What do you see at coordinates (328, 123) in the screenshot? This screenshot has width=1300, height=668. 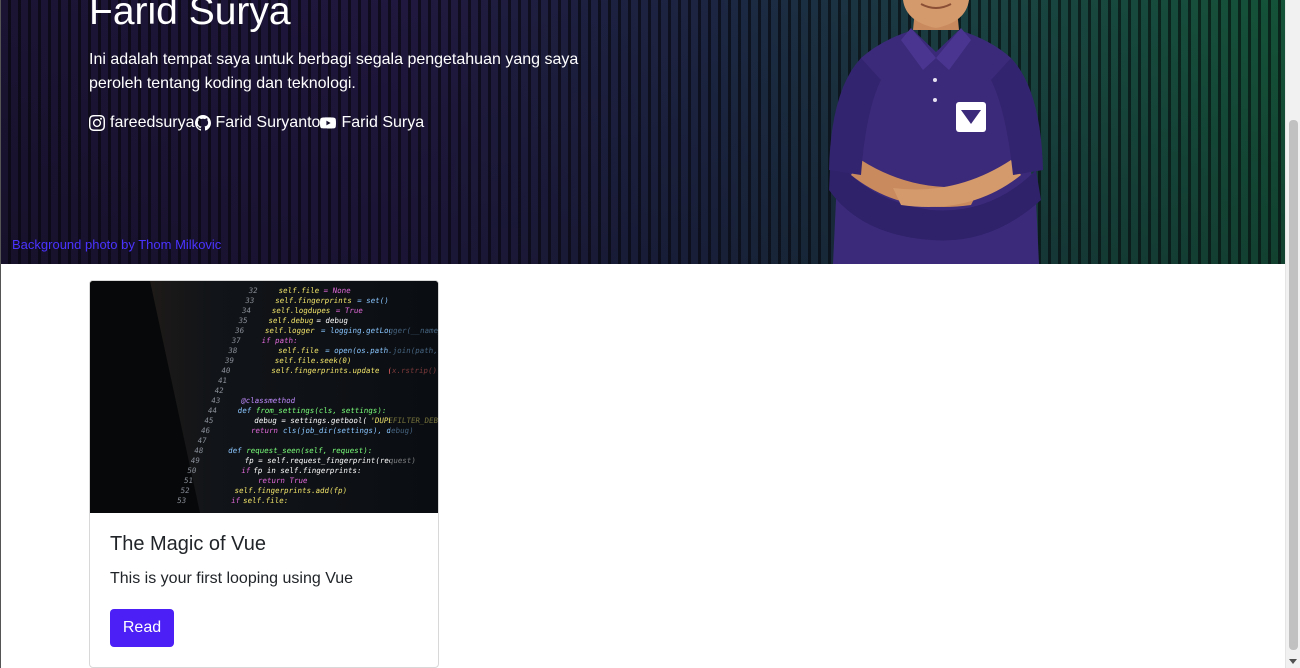 I see `youtube-icon` at bounding box center [328, 123].